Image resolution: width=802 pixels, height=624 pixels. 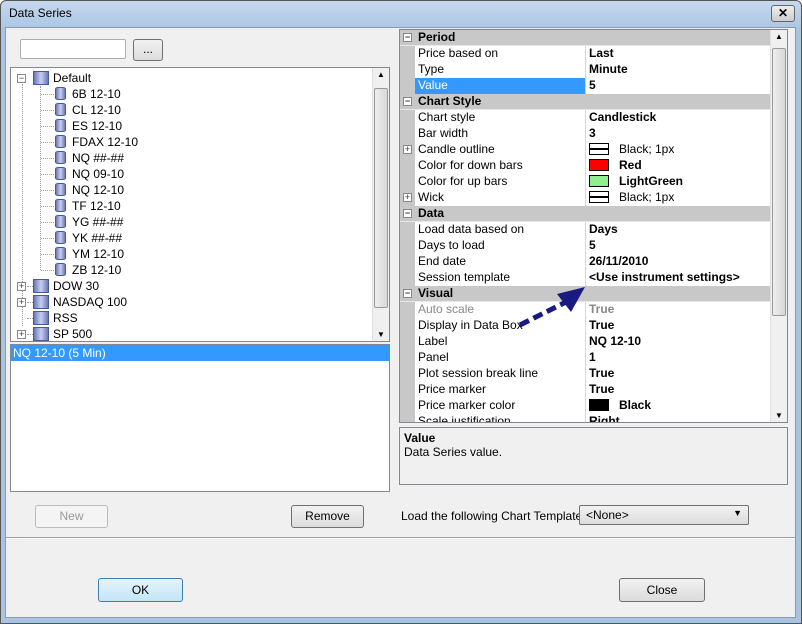 What do you see at coordinates (599, 165) in the screenshot?
I see `color-swatch` at bounding box center [599, 165].